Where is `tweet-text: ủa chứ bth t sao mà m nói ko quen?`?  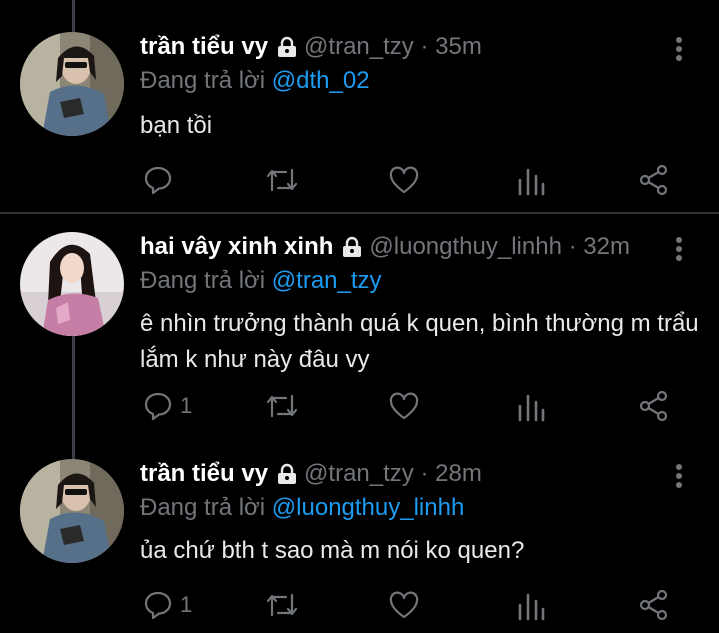 tweet-text: ủa chứ bth t sao mà m nói ko quen? is located at coordinates (332, 550).